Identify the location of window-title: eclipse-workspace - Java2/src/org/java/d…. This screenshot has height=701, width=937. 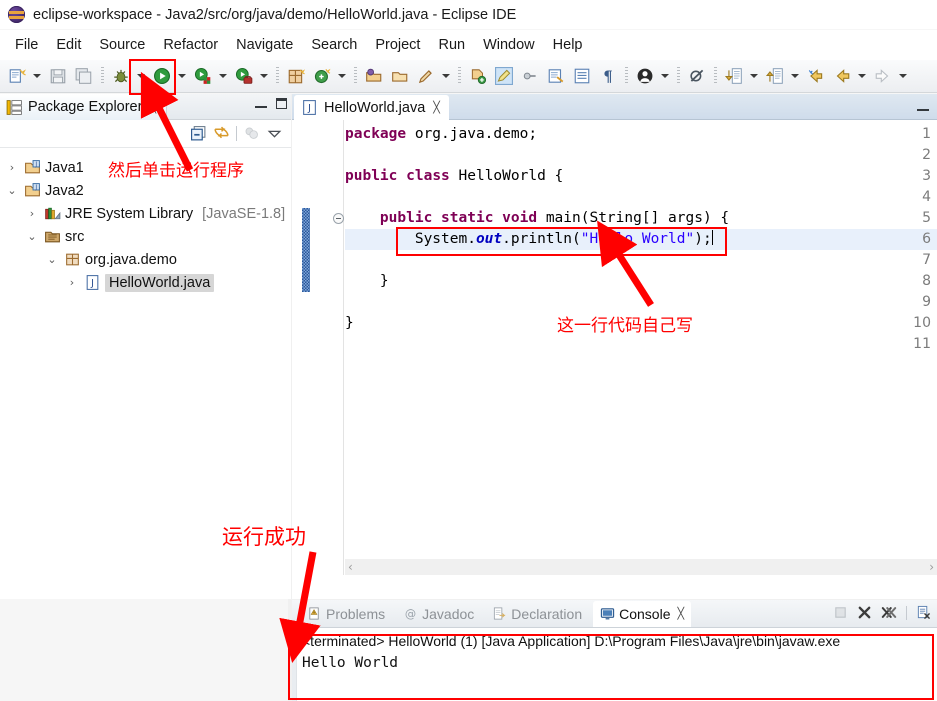
(275, 14).